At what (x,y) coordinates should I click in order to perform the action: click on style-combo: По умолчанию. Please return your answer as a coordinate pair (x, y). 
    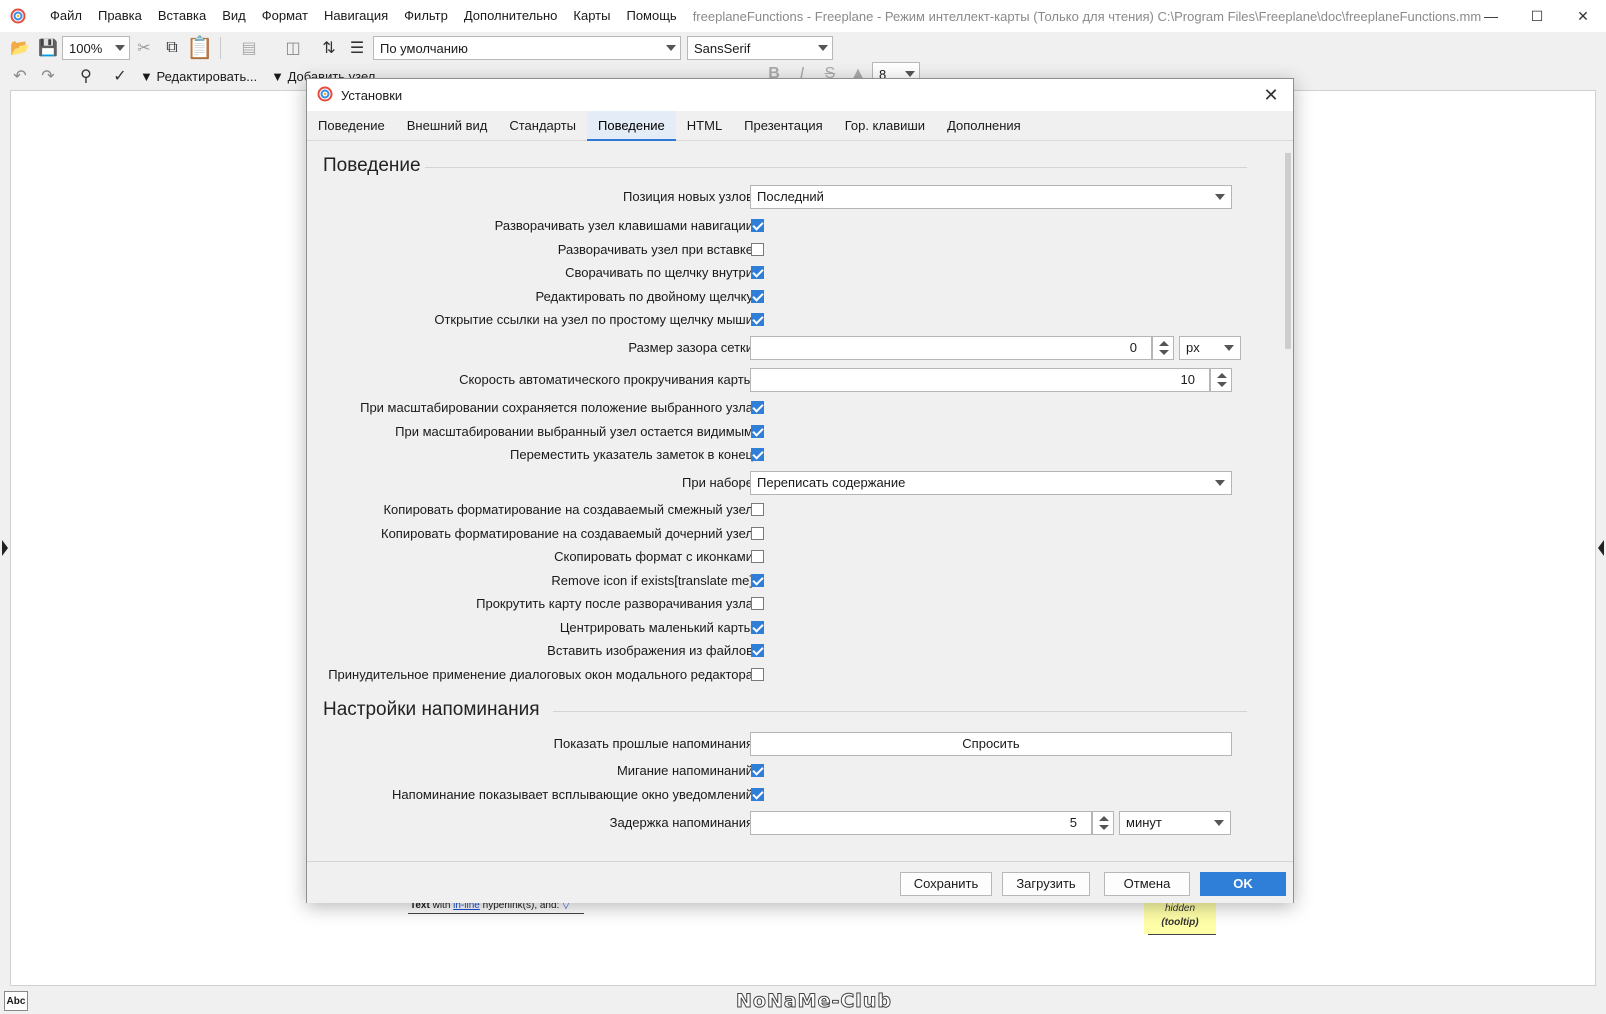
    Looking at the image, I should click on (527, 48).